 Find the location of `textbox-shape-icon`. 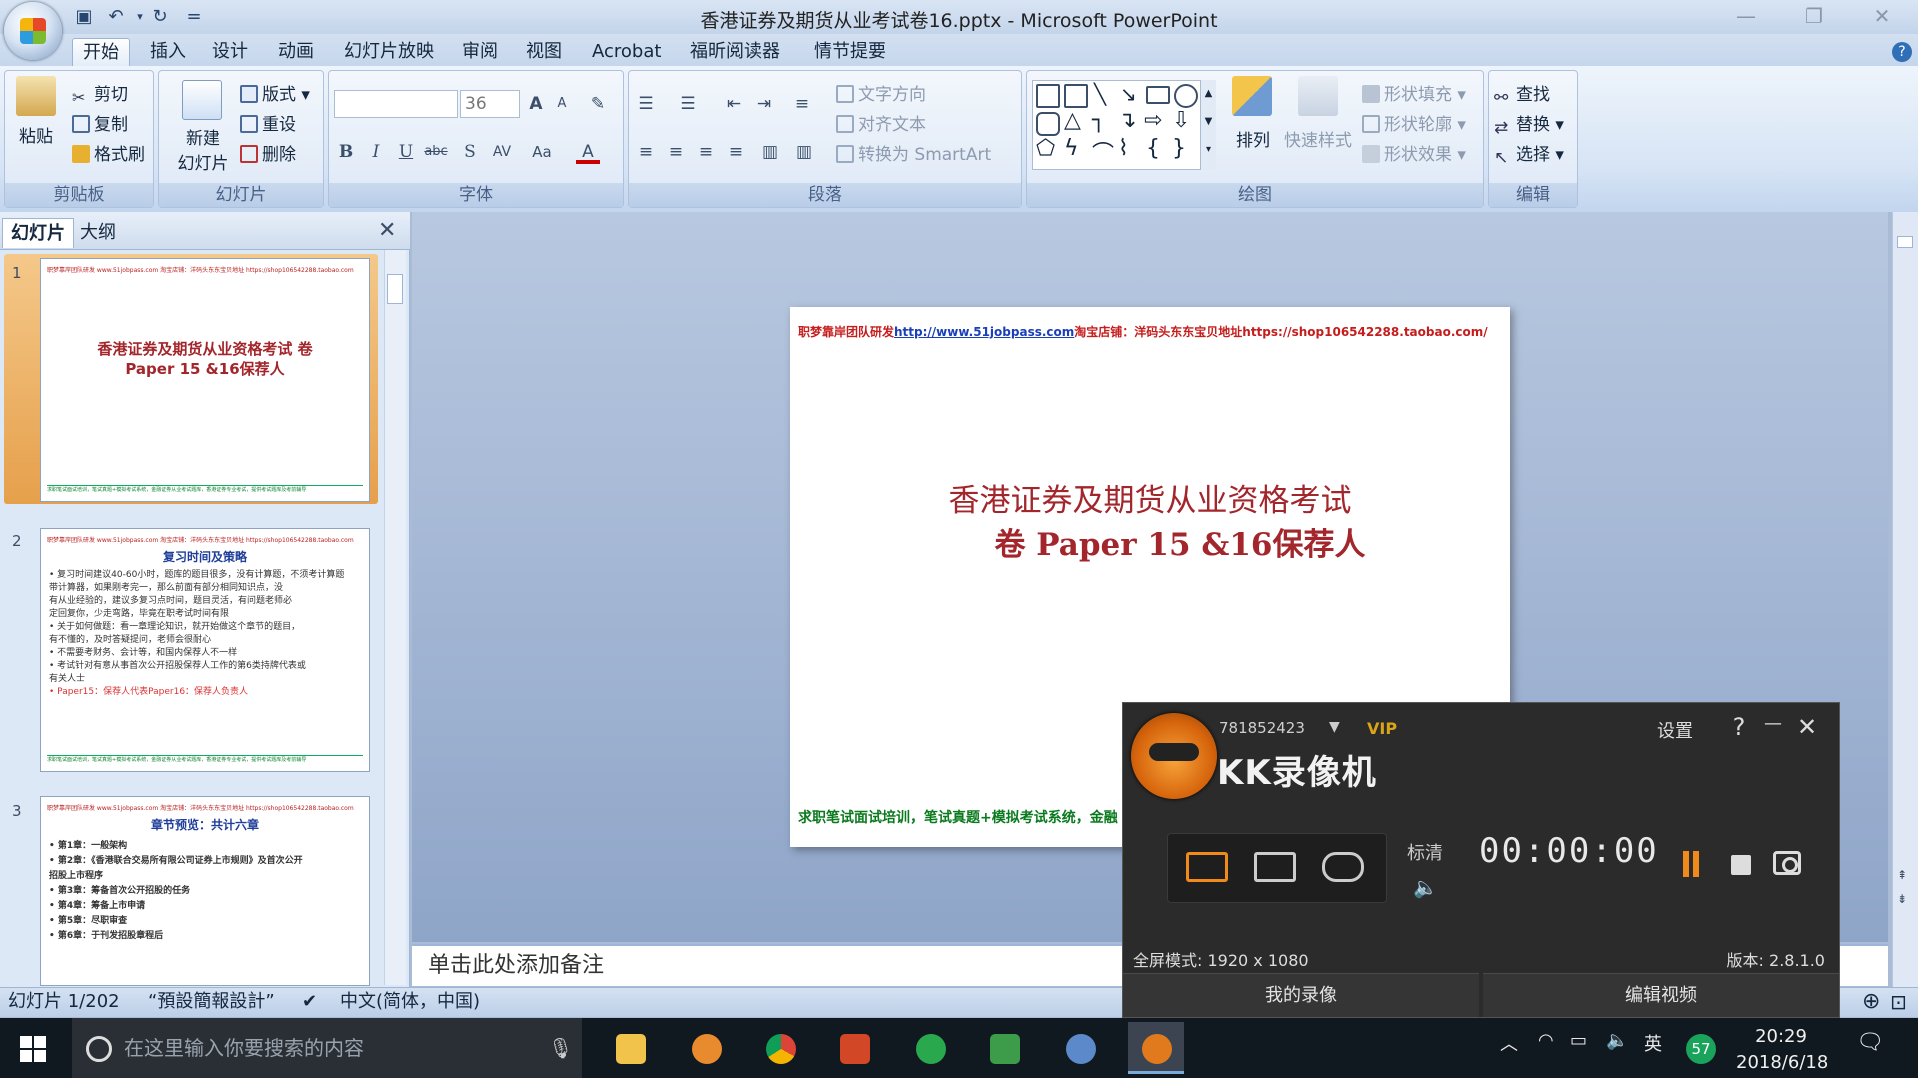

textbox-shape-icon is located at coordinates (1048, 96).